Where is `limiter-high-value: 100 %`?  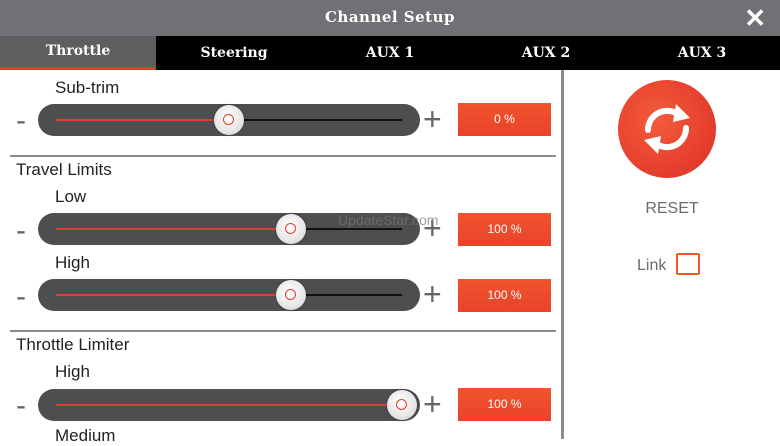
limiter-high-value: 100 % is located at coordinates (504, 404).